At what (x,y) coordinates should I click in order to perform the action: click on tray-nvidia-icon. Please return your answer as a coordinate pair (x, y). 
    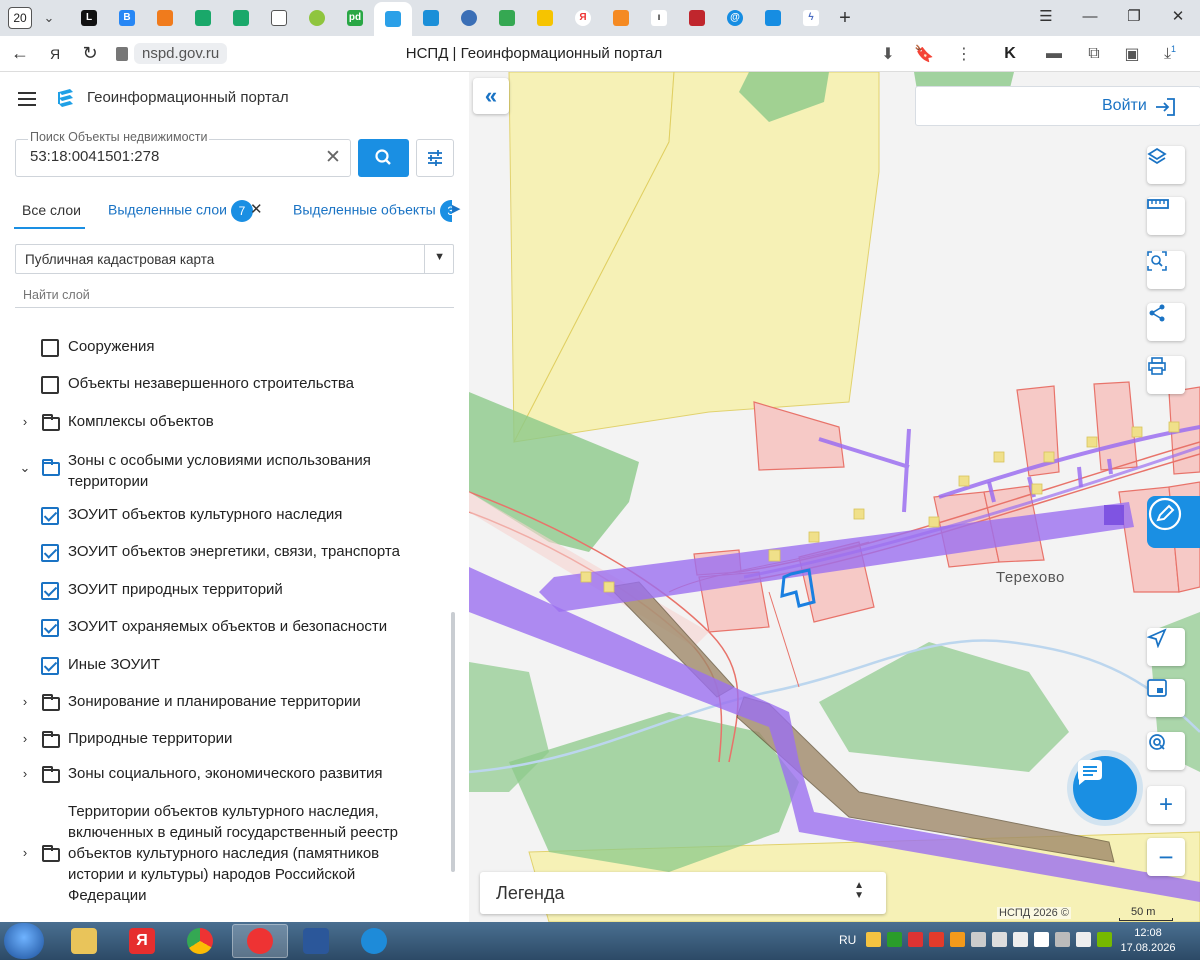
    Looking at the image, I should click on (1104, 939).